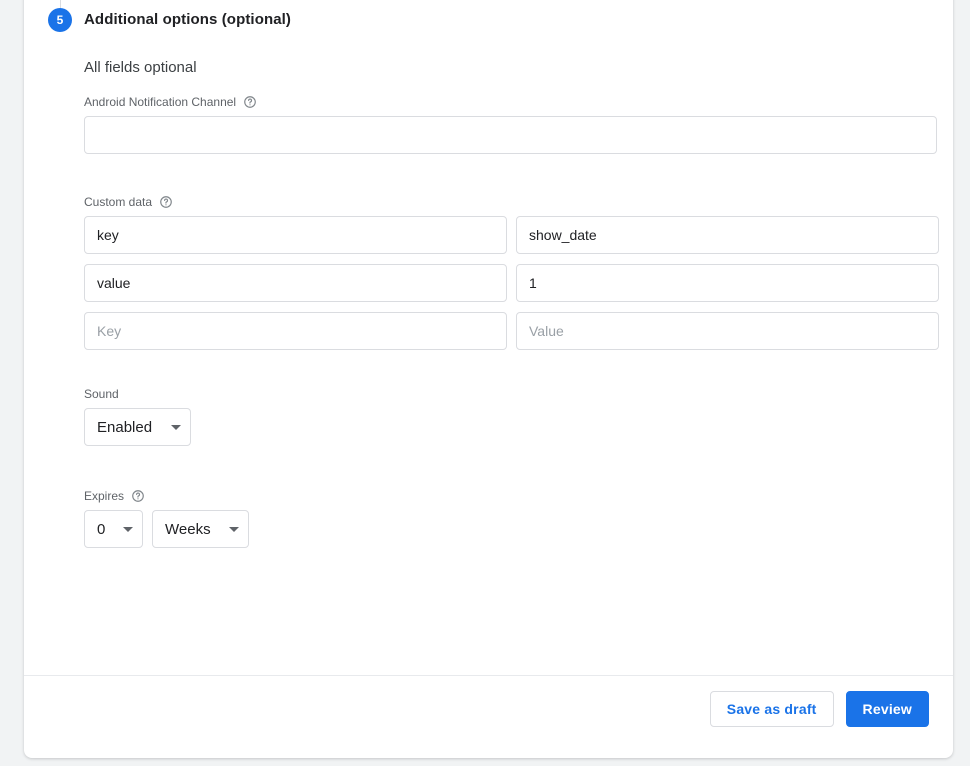 This screenshot has height=766, width=970. What do you see at coordinates (518, 496) in the screenshot?
I see `expires-label-row: Expires` at bounding box center [518, 496].